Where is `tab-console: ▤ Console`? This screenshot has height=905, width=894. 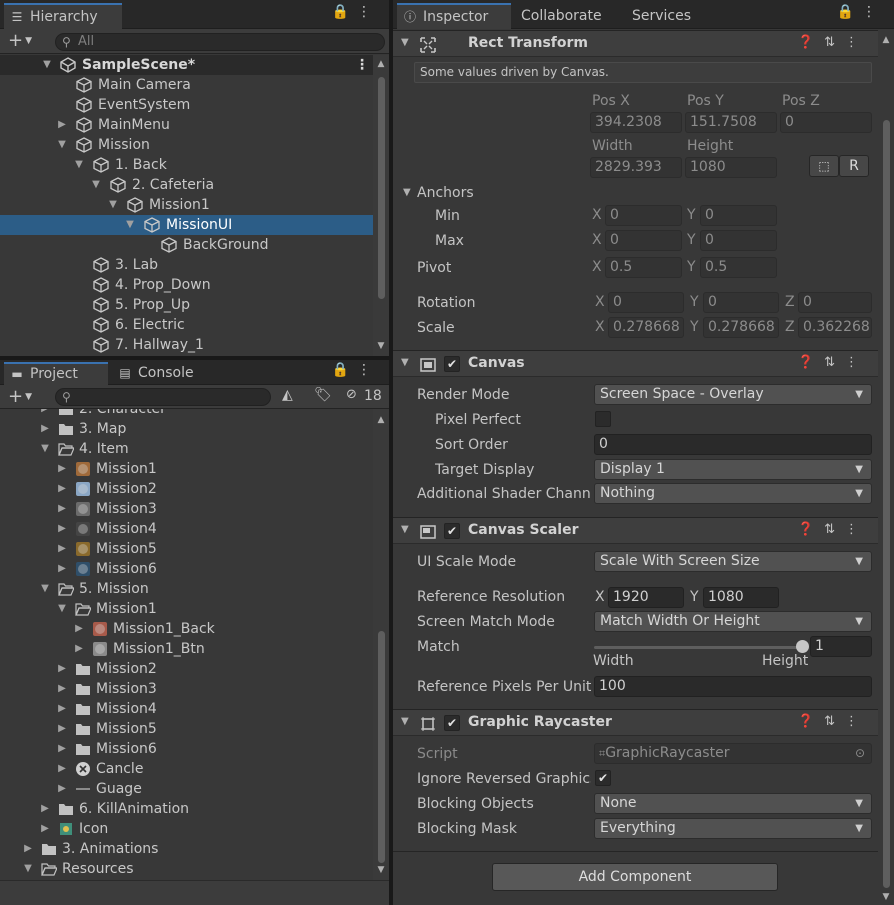
tab-console: ▤ Console is located at coordinates (158, 373).